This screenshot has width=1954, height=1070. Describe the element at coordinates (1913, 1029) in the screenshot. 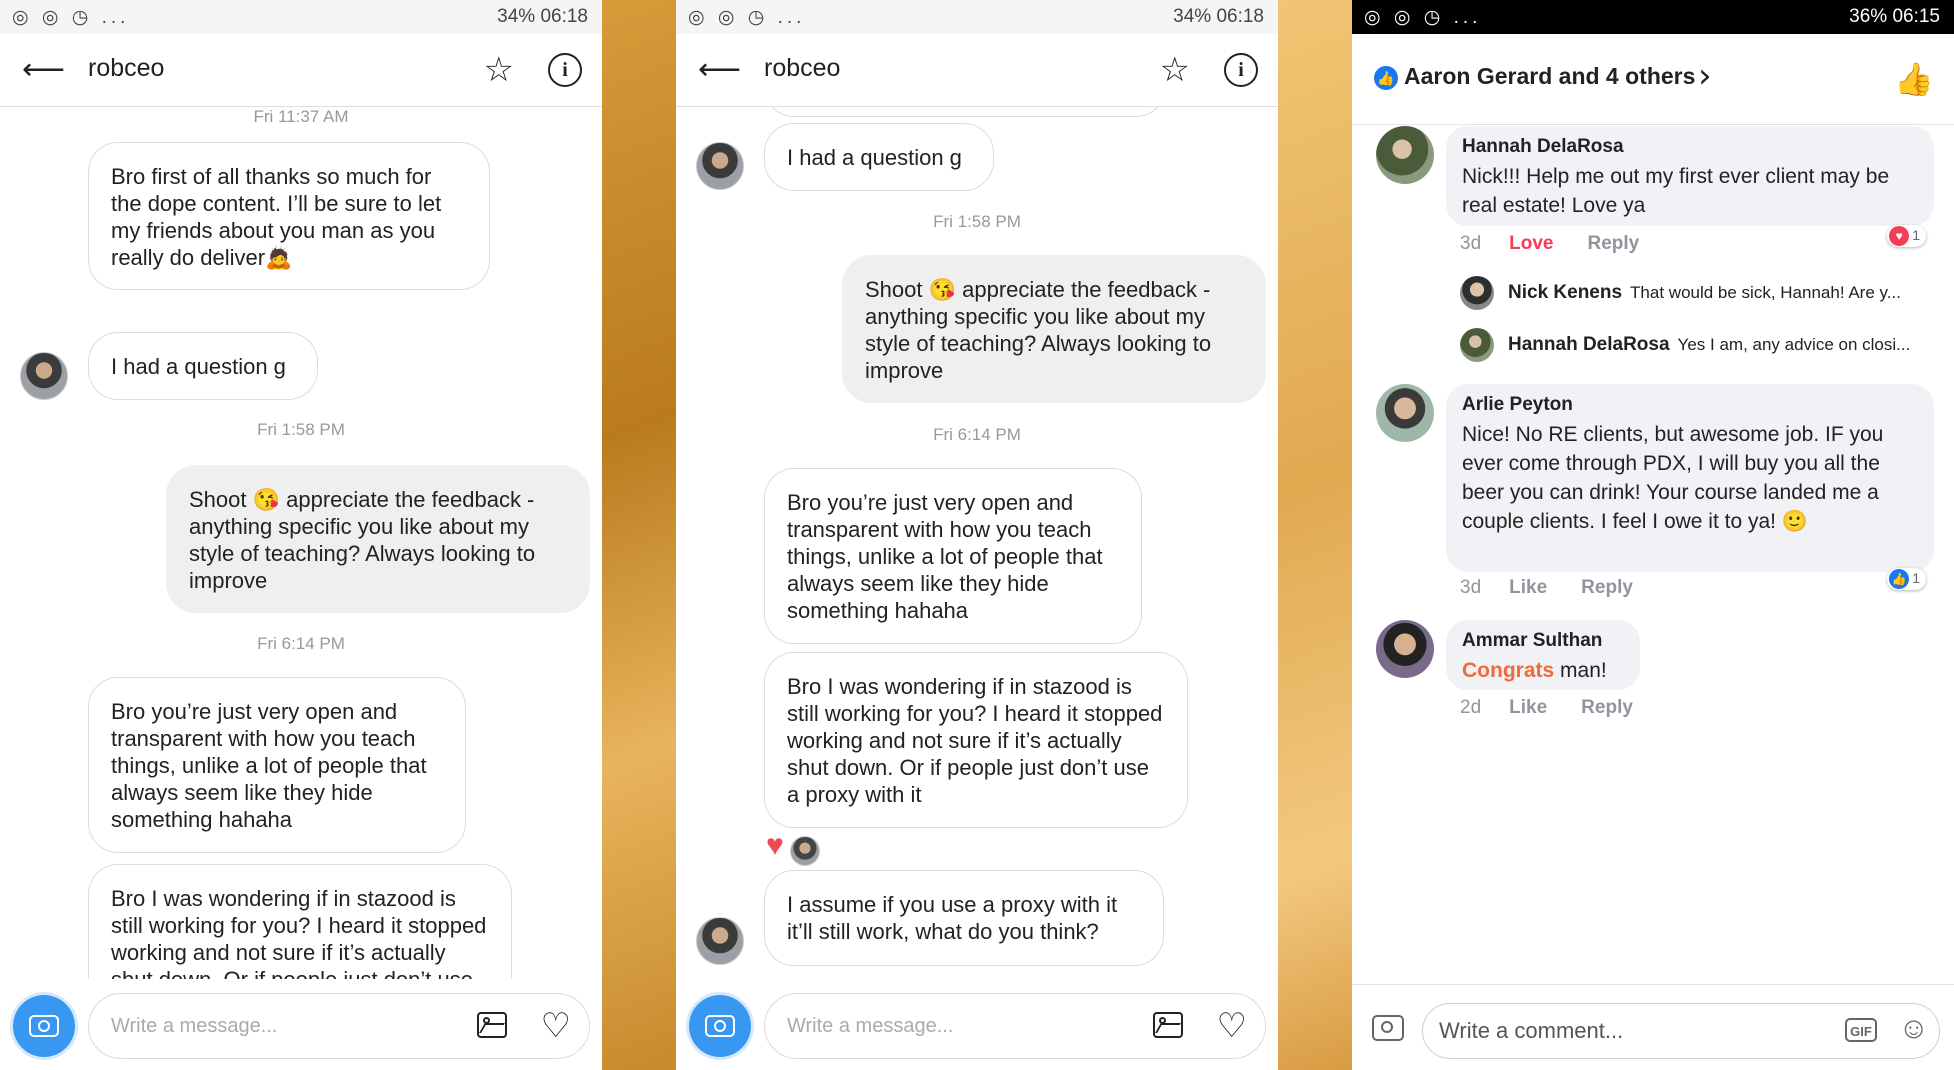

I see `smiley-icon: ☺` at that location.